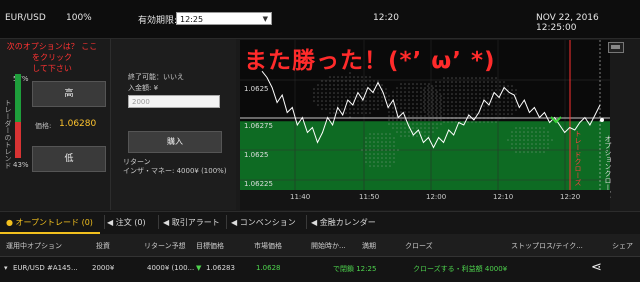 This screenshot has width=640, height=282. I want to click on column-header: クローズ, so click(419, 246).